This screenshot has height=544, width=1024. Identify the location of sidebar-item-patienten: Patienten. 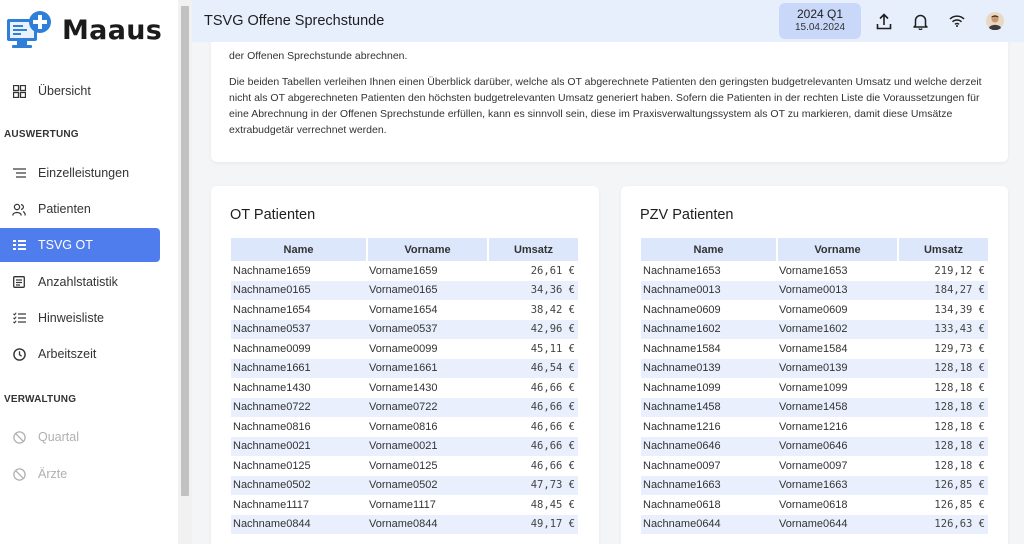
(80, 209).